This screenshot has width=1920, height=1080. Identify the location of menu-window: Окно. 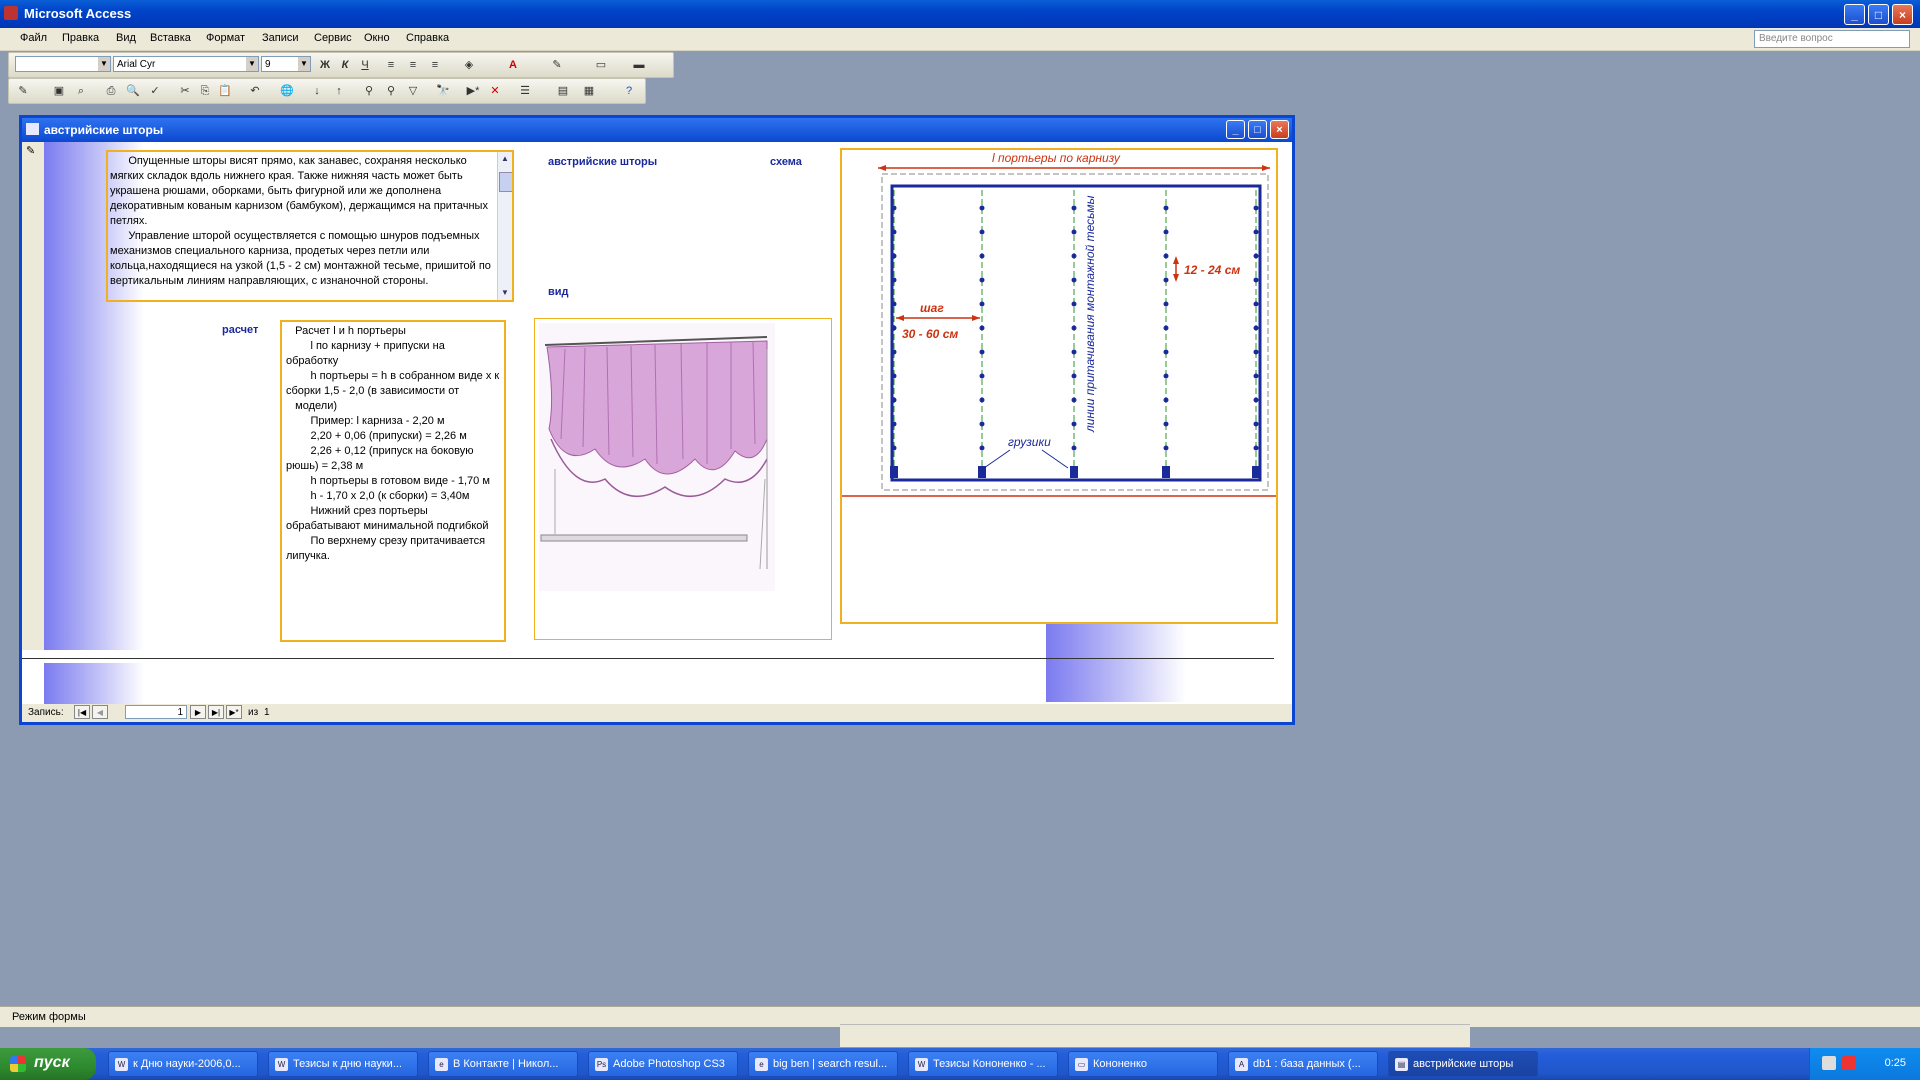
(377, 38).